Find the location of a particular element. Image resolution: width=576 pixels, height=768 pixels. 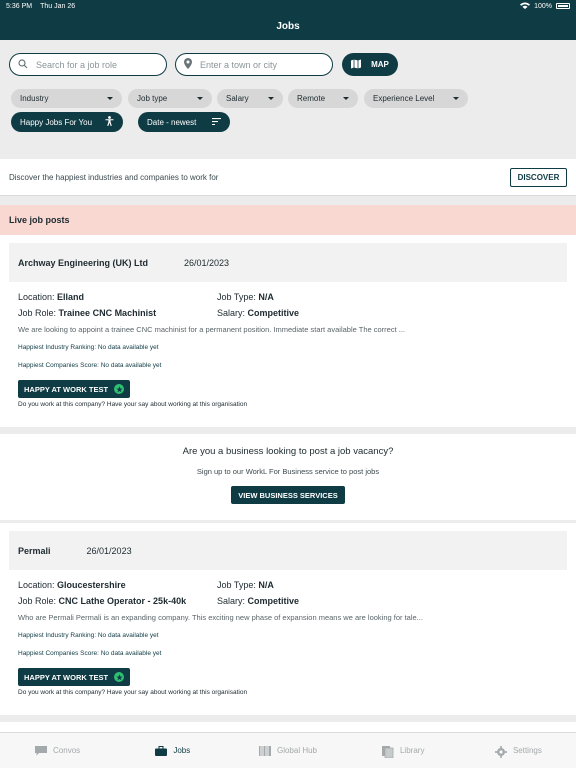

location-pin-icon is located at coordinates (188, 65).